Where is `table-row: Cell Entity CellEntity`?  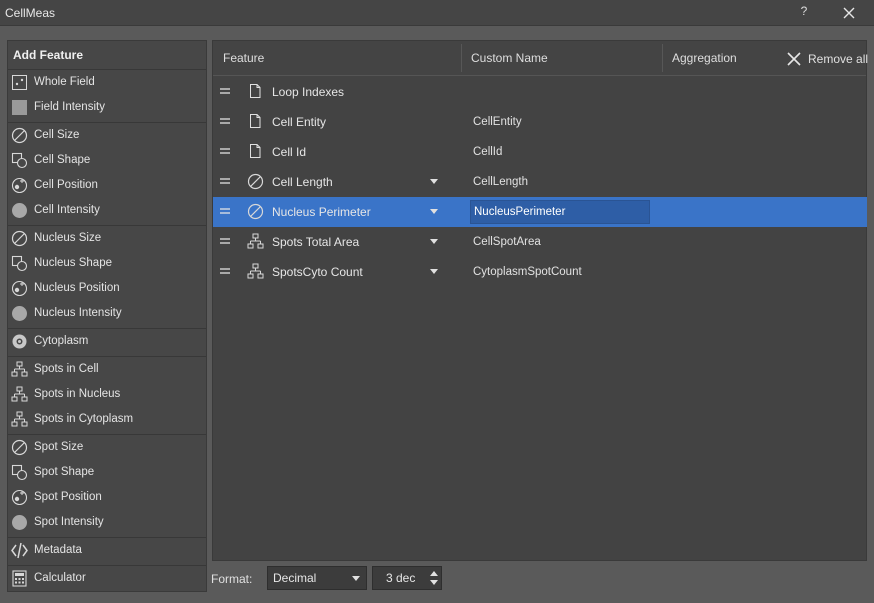 table-row: Cell Entity CellEntity is located at coordinates (540, 122).